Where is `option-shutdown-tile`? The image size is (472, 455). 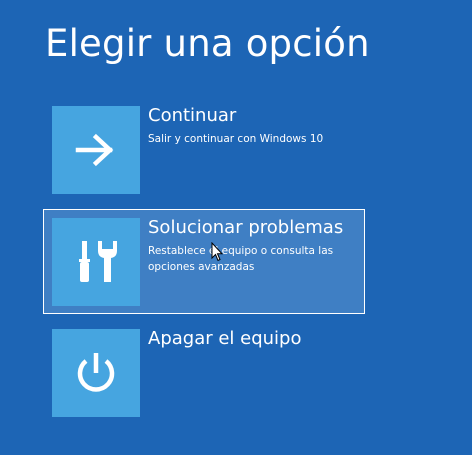
option-shutdown-tile is located at coordinates (96, 373).